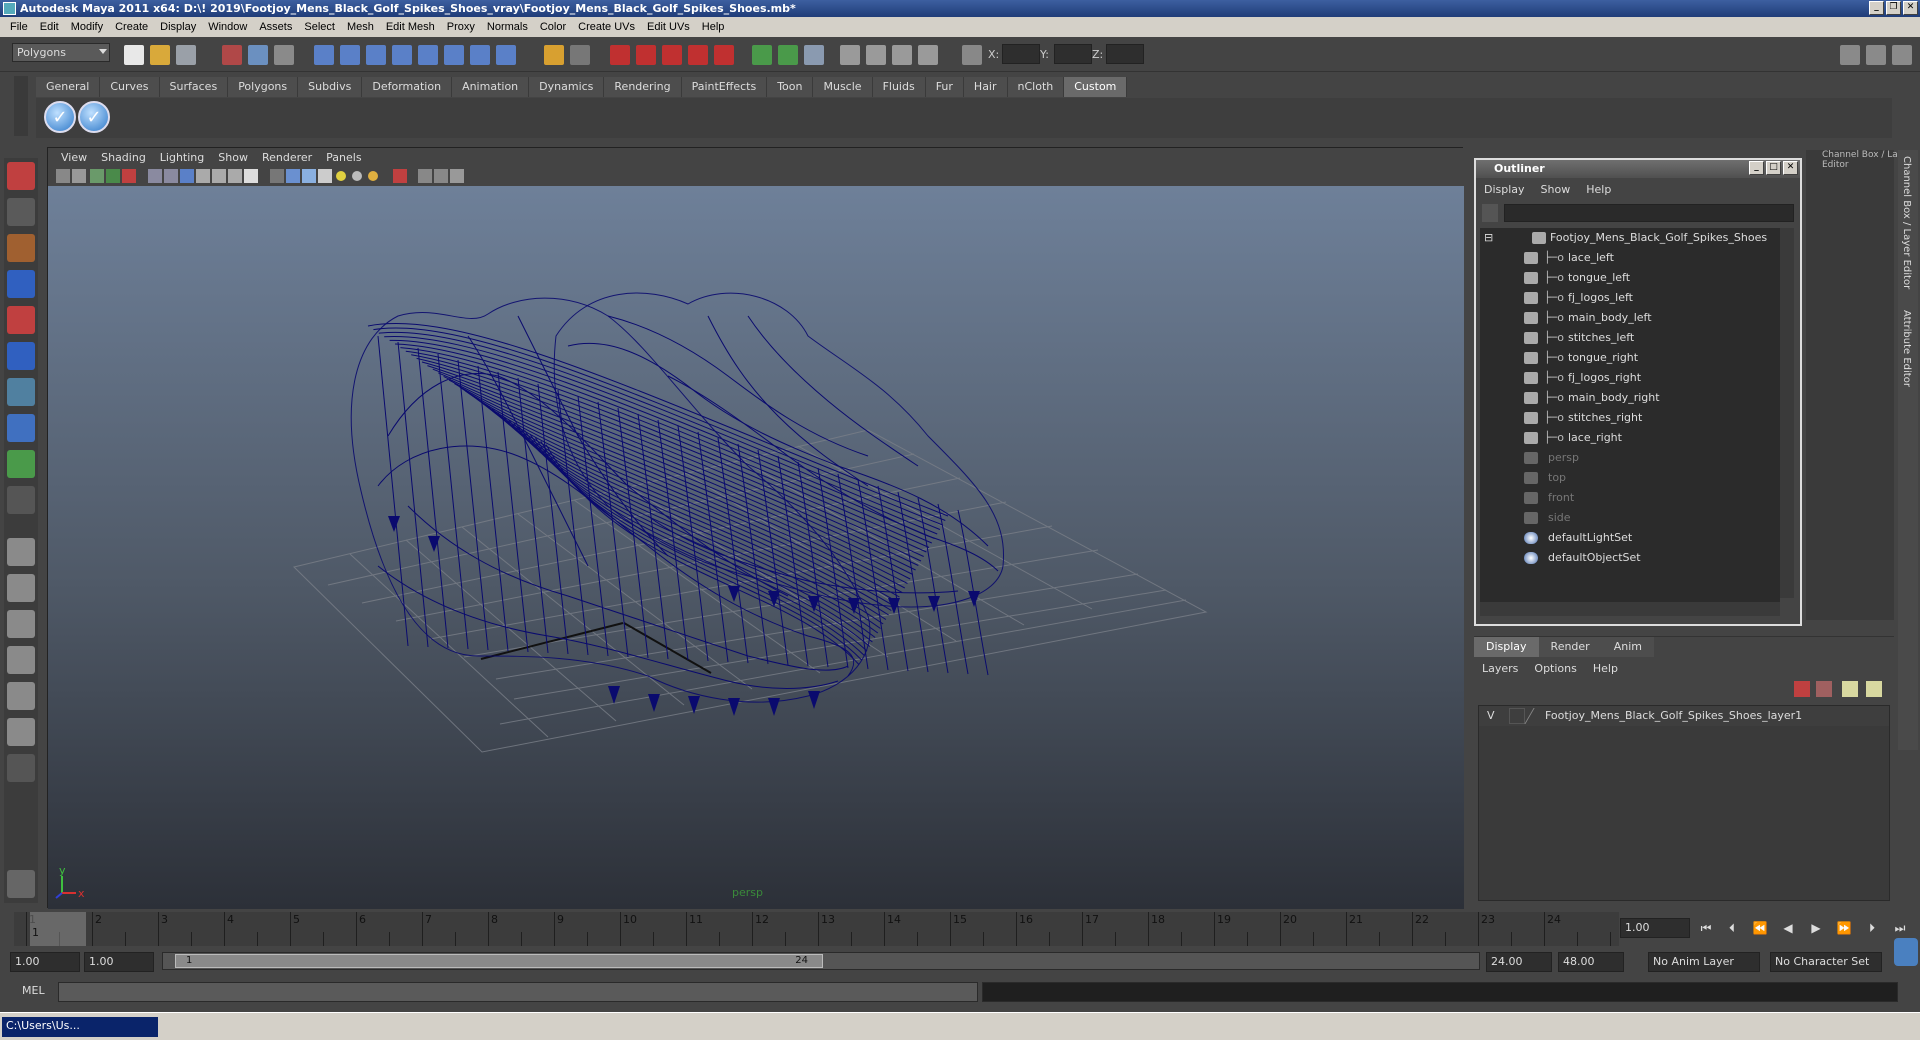  I want to click on tab-surfaces: Surfaces, so click(194, 87).